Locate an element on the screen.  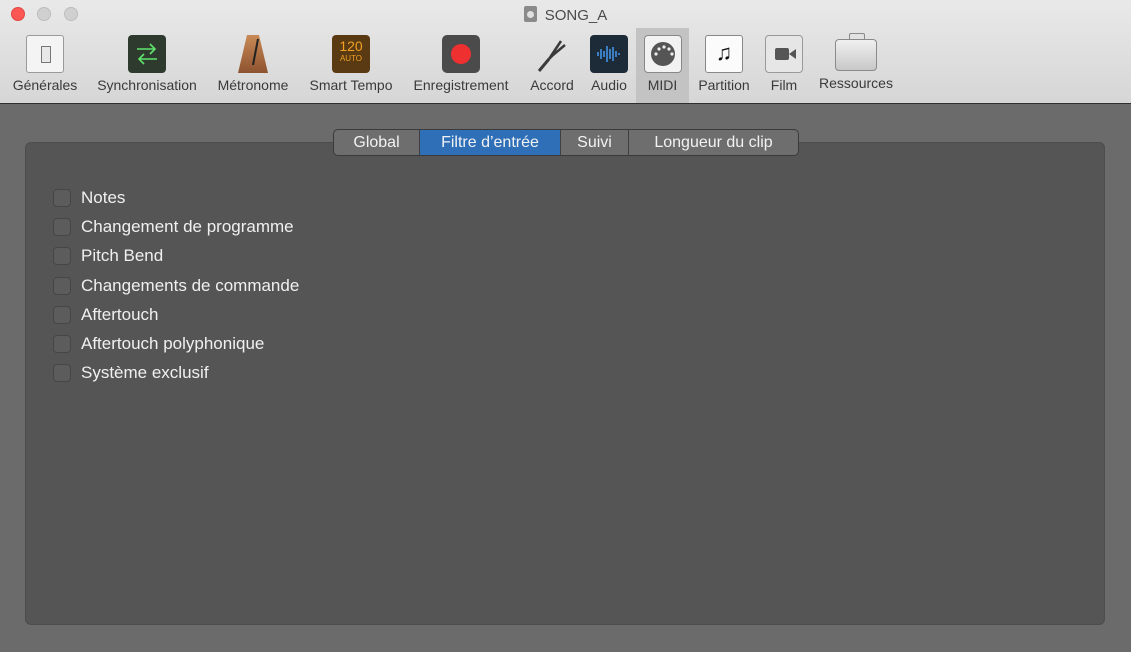
tab-suivi: Suivi is located at coordinates (595, 142).